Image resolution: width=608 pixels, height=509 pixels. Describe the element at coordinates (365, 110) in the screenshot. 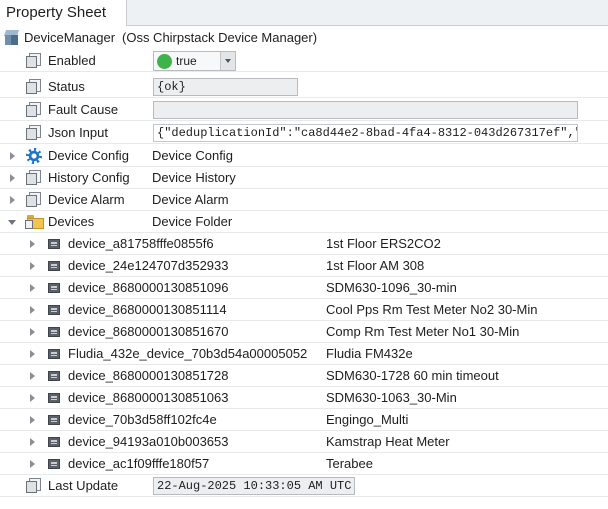

I see `fault-cause-field` at that location.